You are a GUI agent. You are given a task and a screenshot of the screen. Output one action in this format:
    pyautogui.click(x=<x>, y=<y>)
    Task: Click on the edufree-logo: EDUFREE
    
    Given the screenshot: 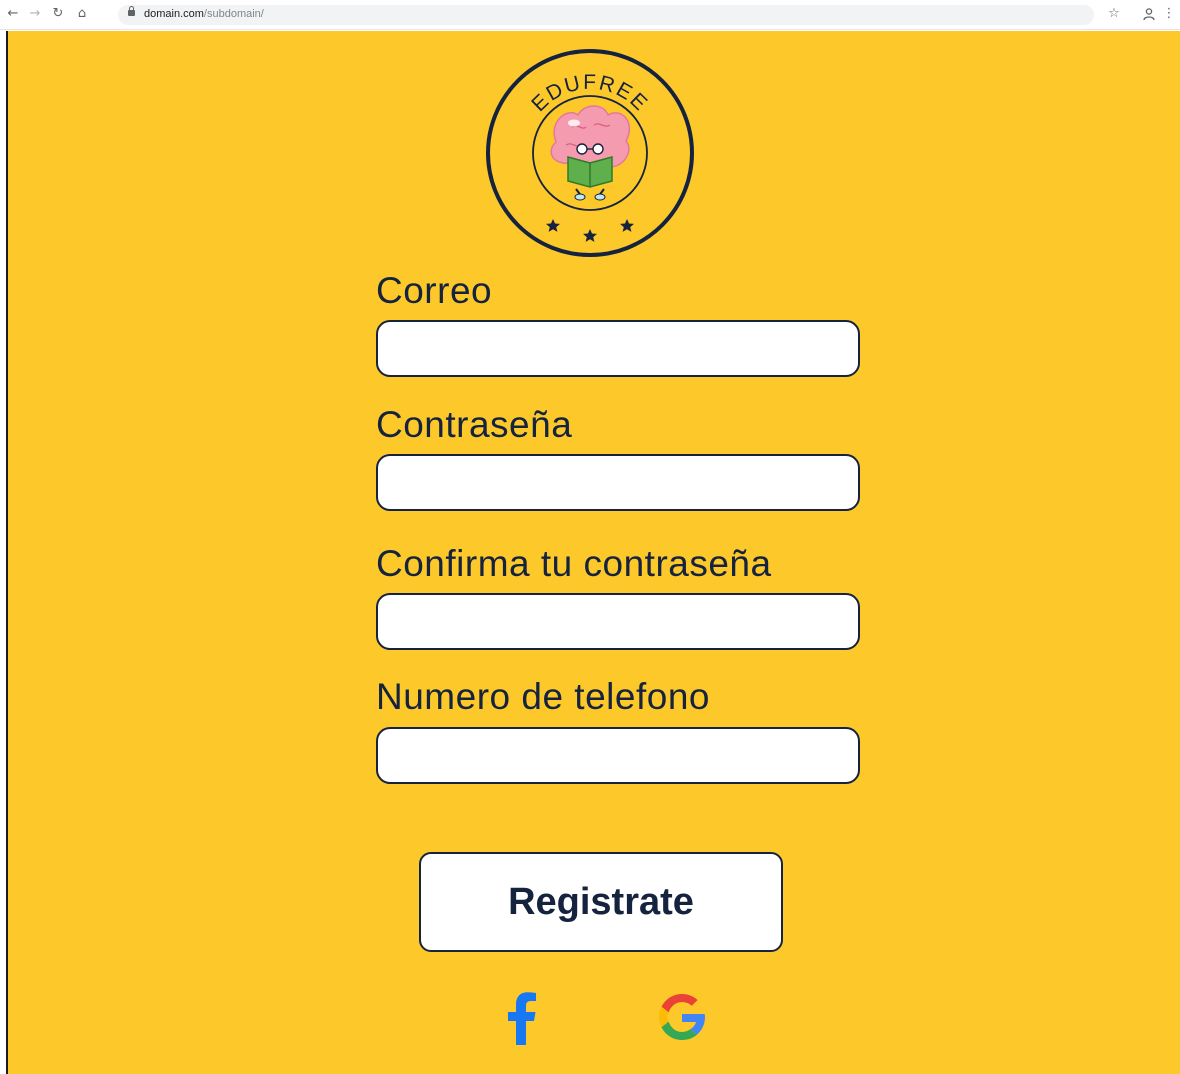 What is the action you would take?
    pyautogui.click(x=590, y=153)
    